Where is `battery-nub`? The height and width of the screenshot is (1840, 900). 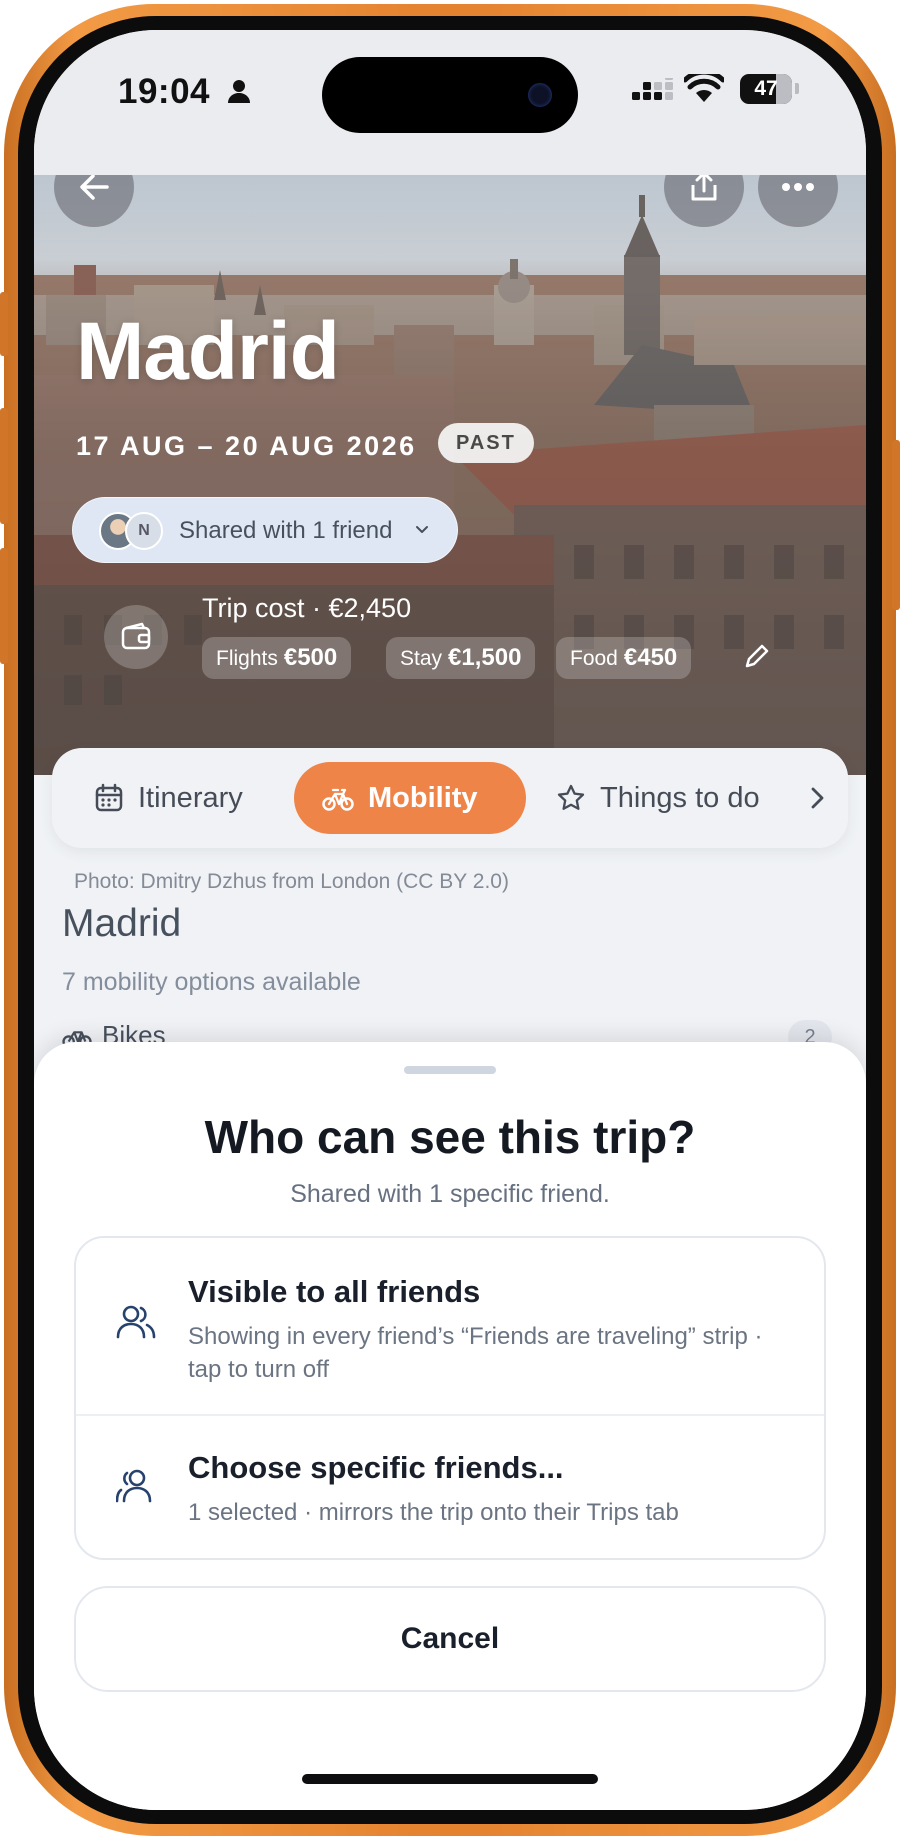
battery-nub is located at coordinates (797, 88).